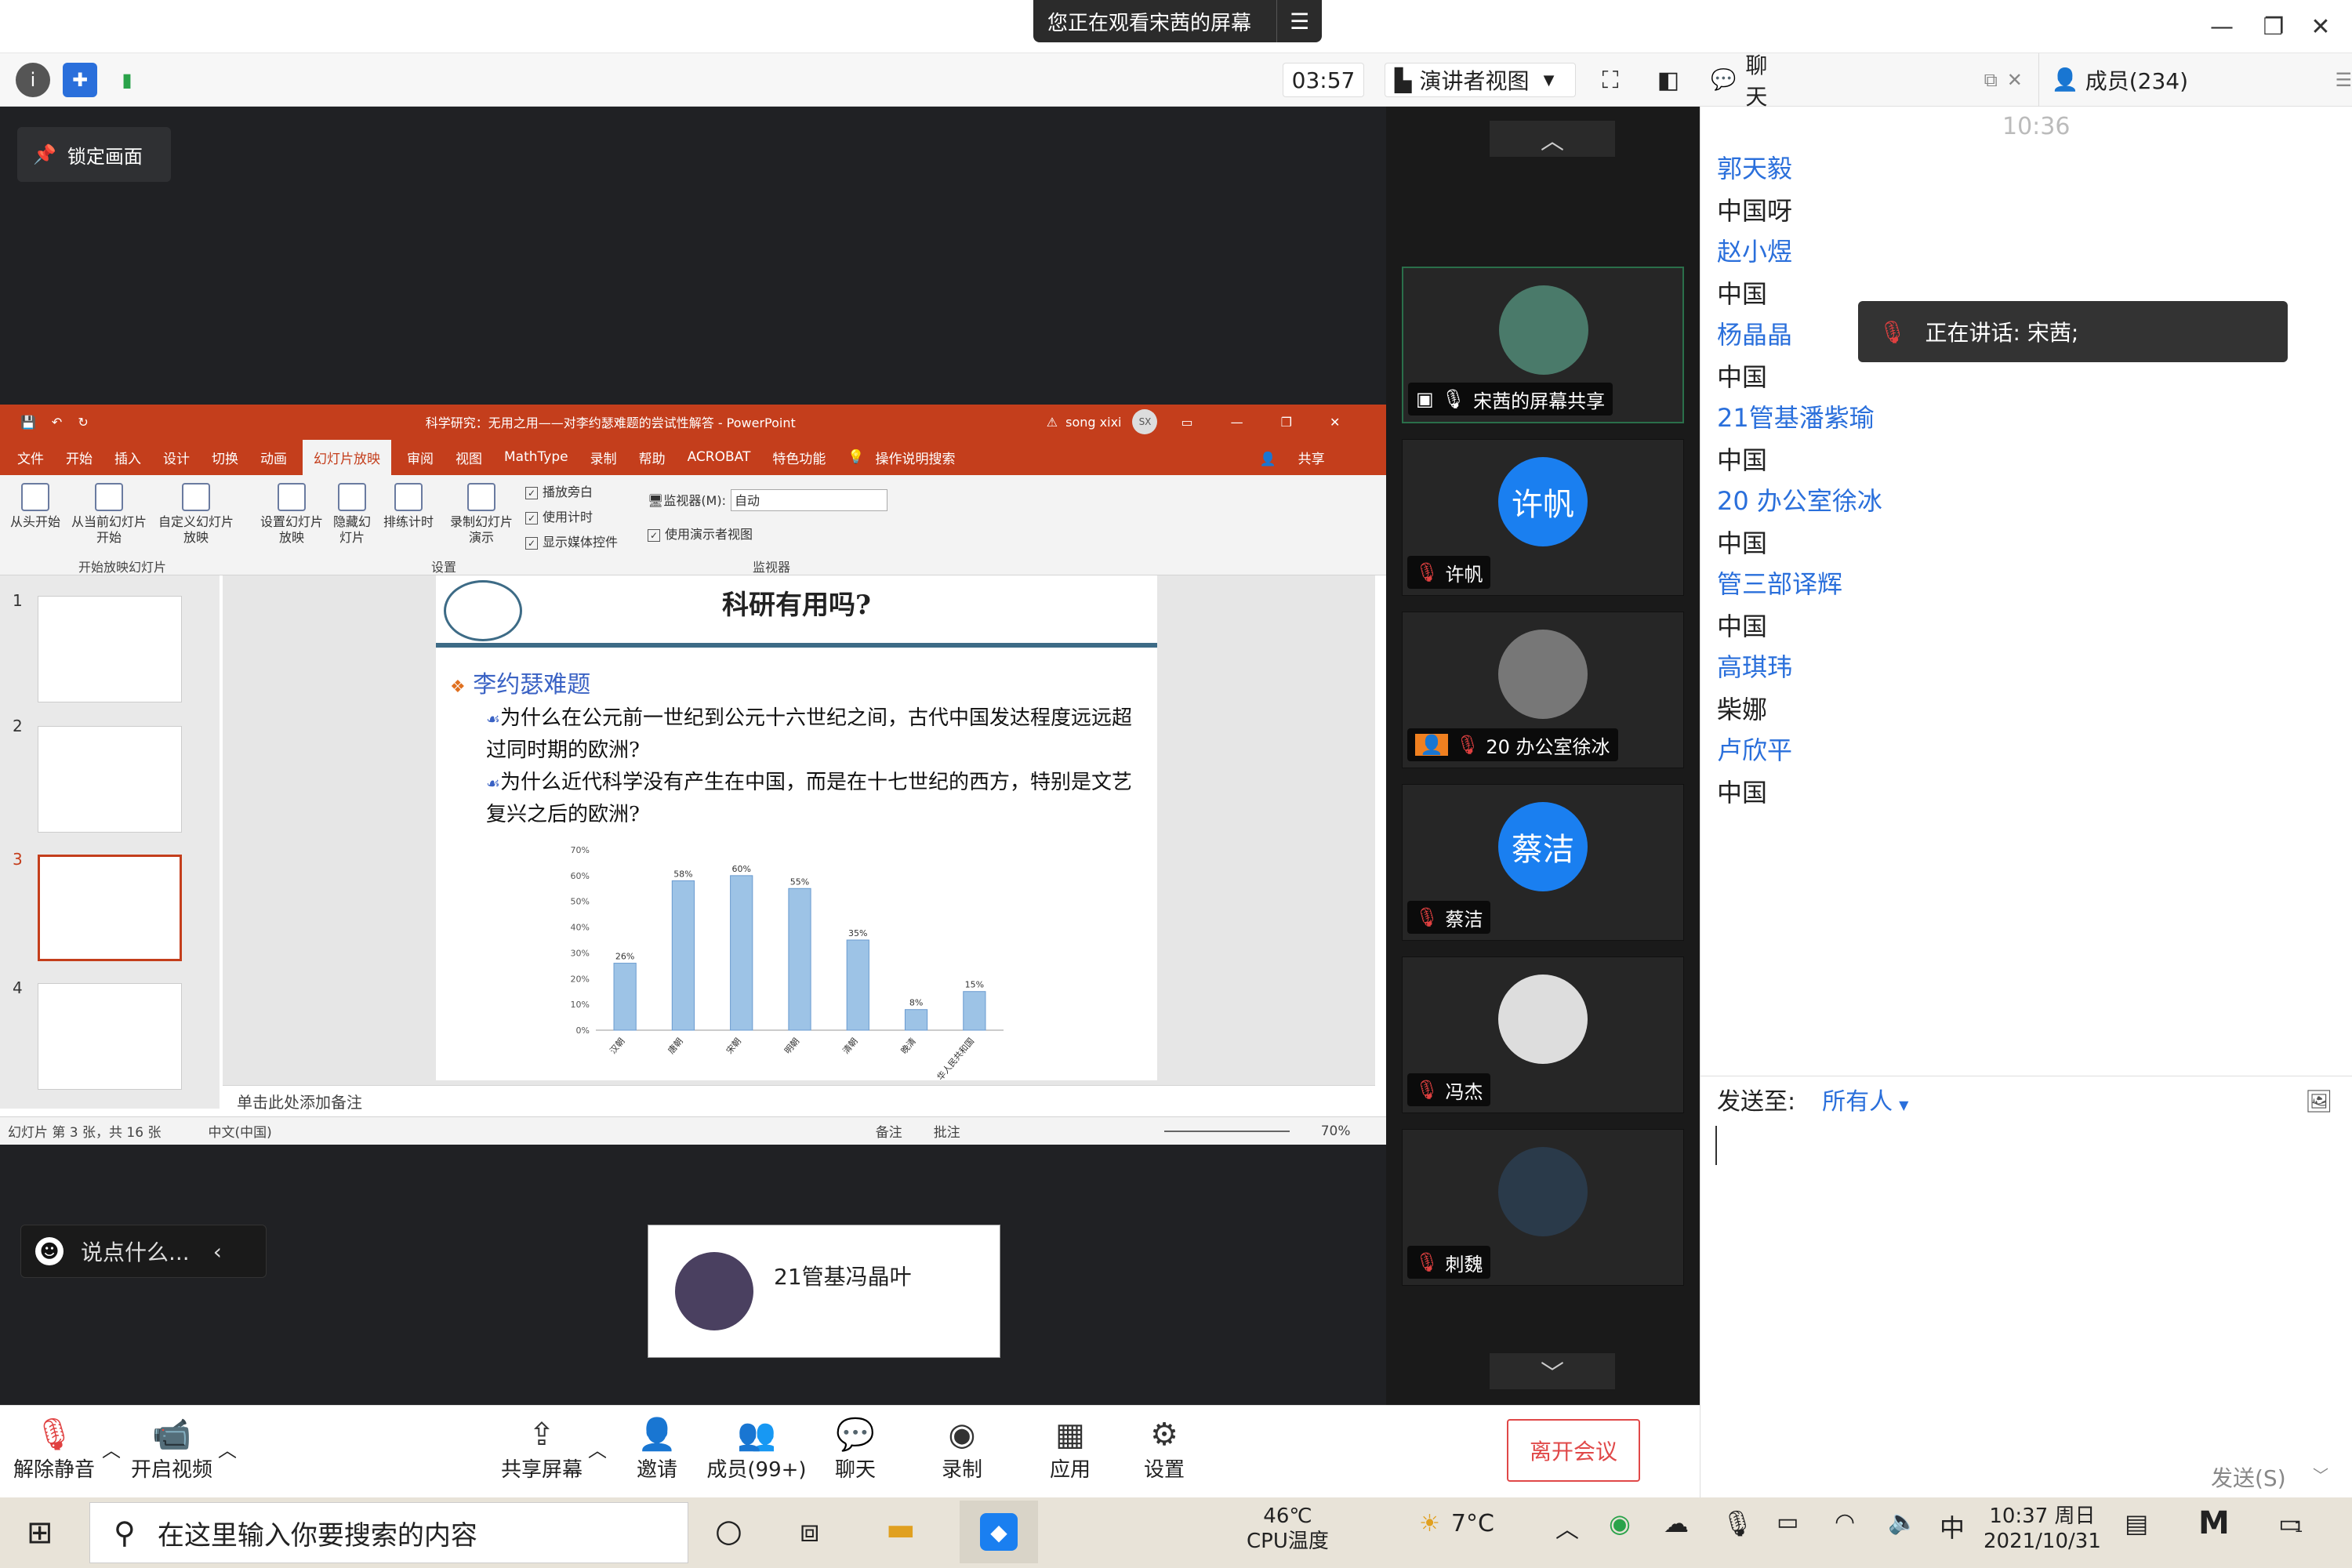 This screenshot has height=1568, width=2352. Describe the element at coordinates (347, 457) in the screenshot. I see `menu-slideshow: 幻灯片放映` at that location.